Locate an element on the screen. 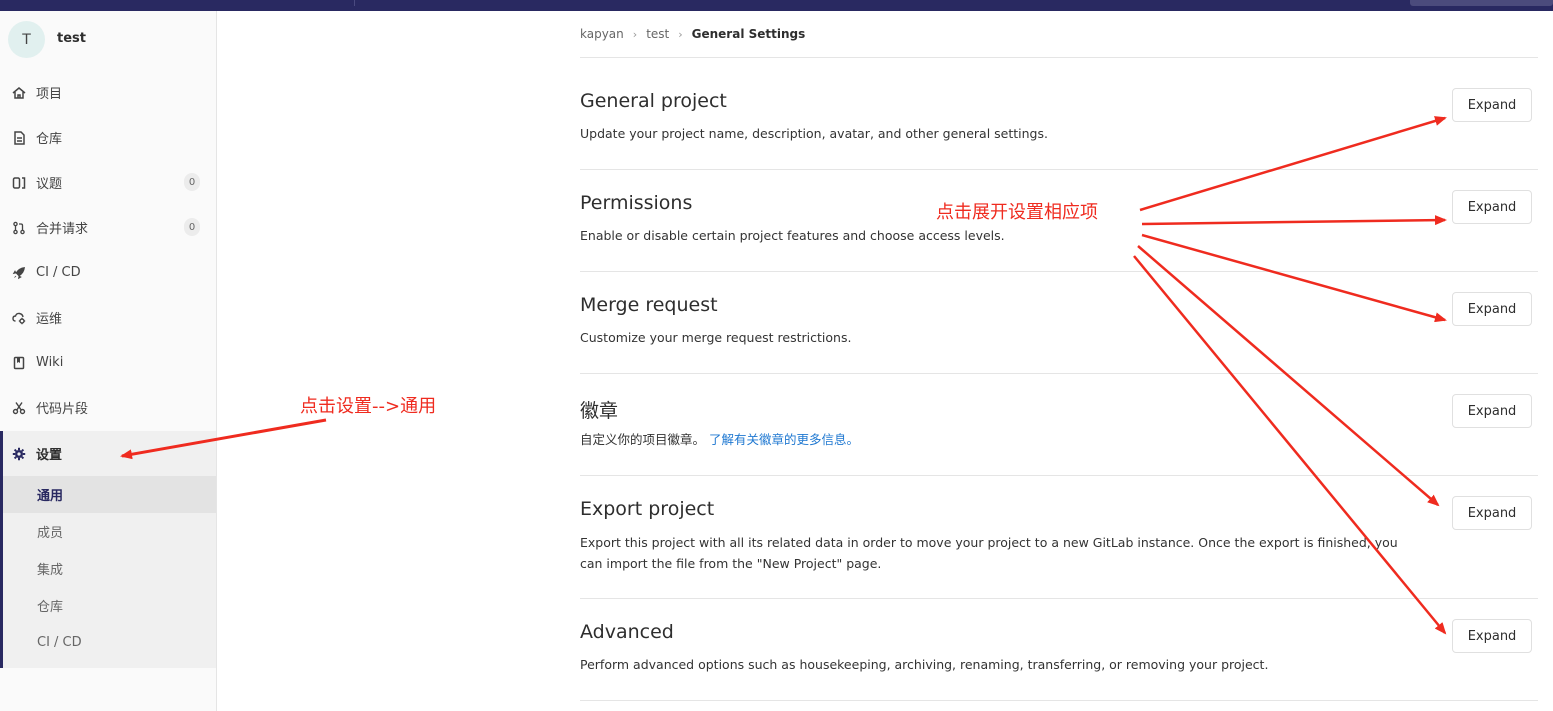 The image size is (1553, 711). gear-icon is located at coordinates (19, 454).